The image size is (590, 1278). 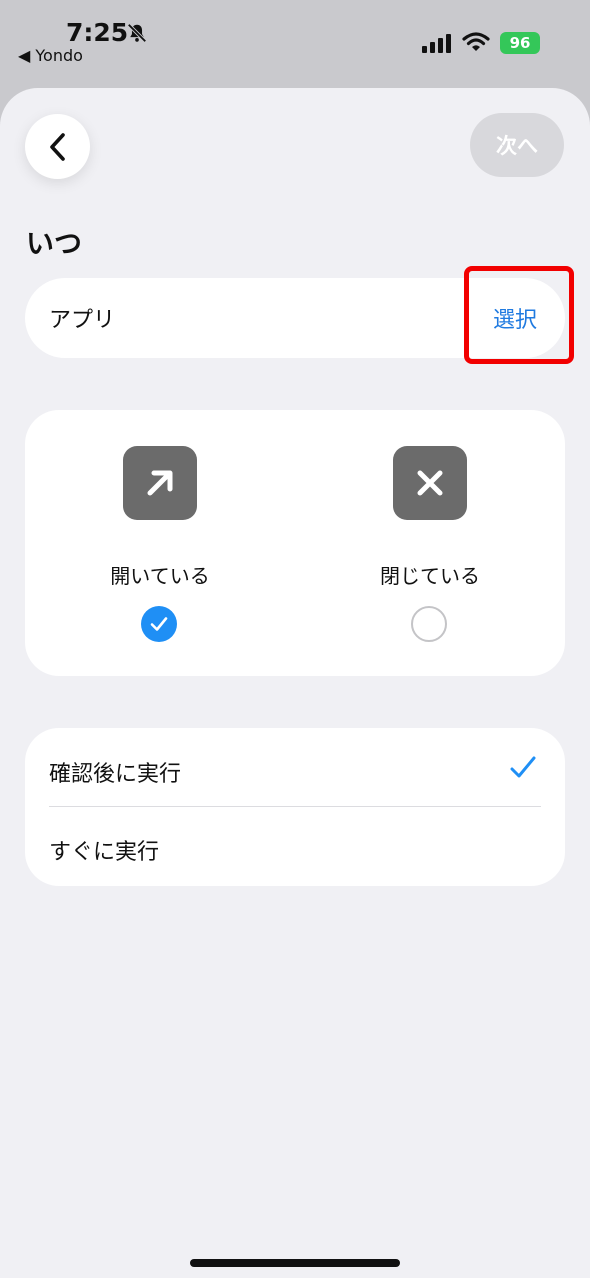 I want to click on state-closed-radio, so click(x=429, y=624).